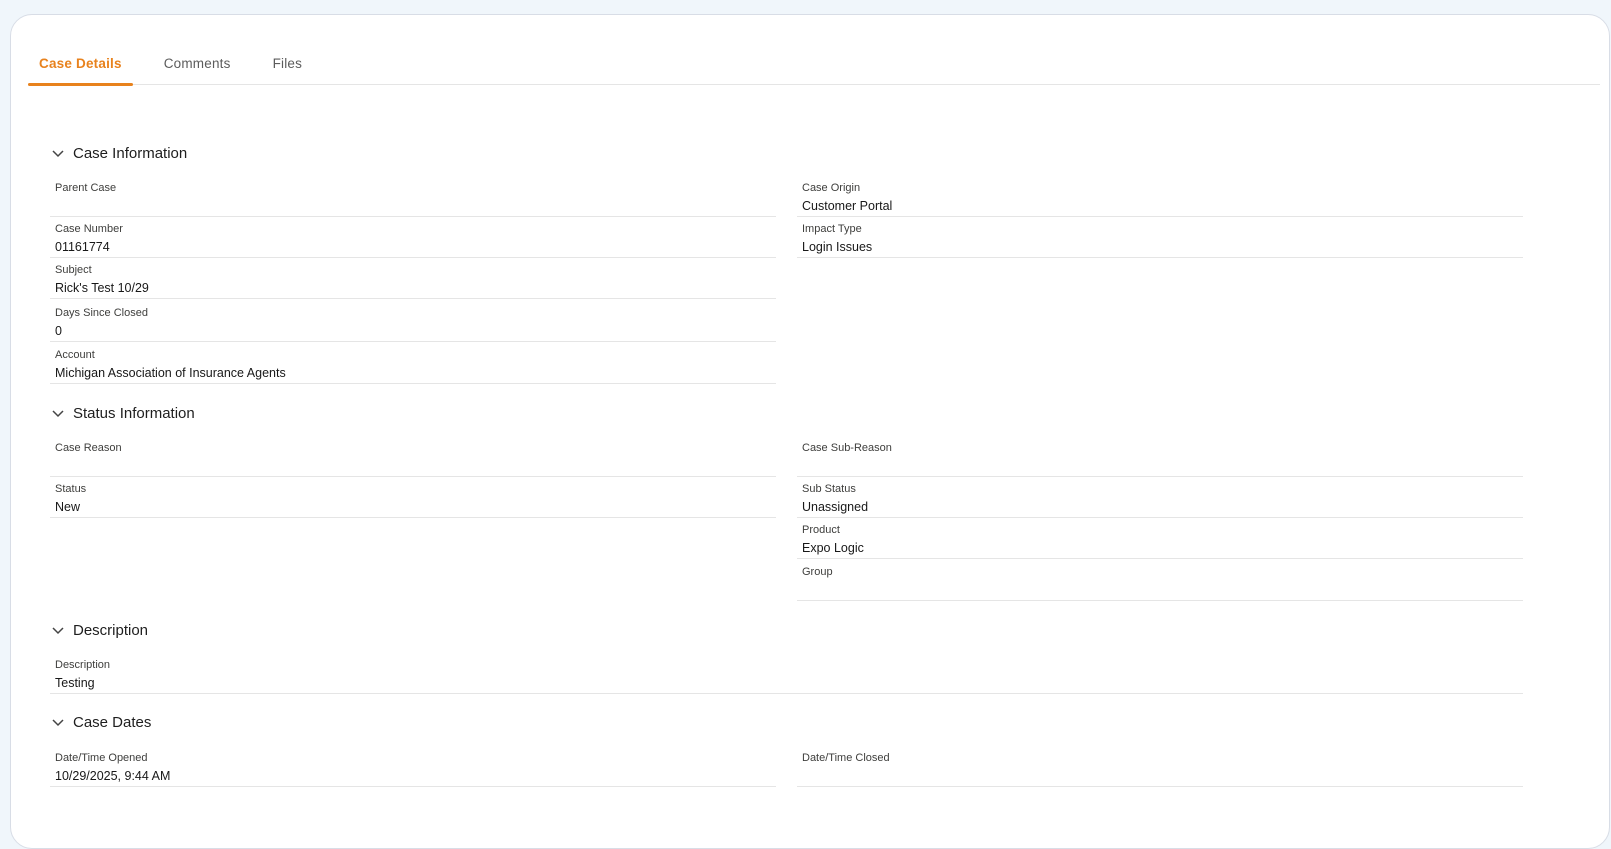 The height and width of the screenshot is (849, 1611). Describe the element at coordinates (413, 766) in the screenshot. I see `field-date-time-opened: Date/Time Opened 10/29/2025, 9:44 AM` at that location.